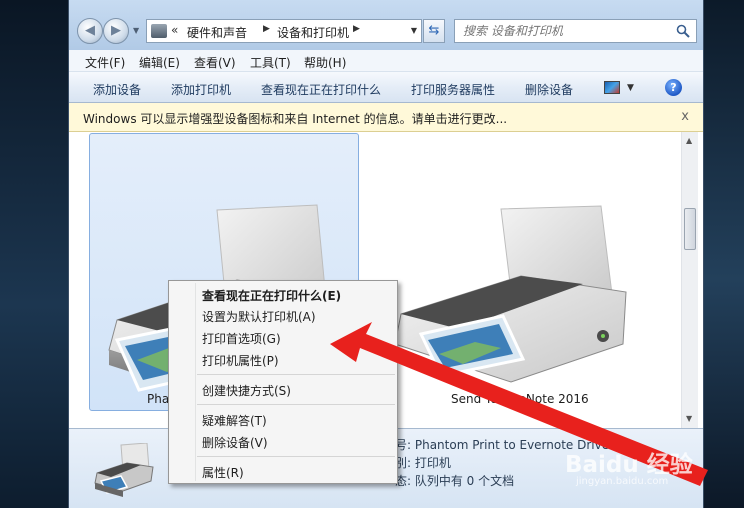  I want to click on menu-item-properties: 属性(R), so click(223, 472).